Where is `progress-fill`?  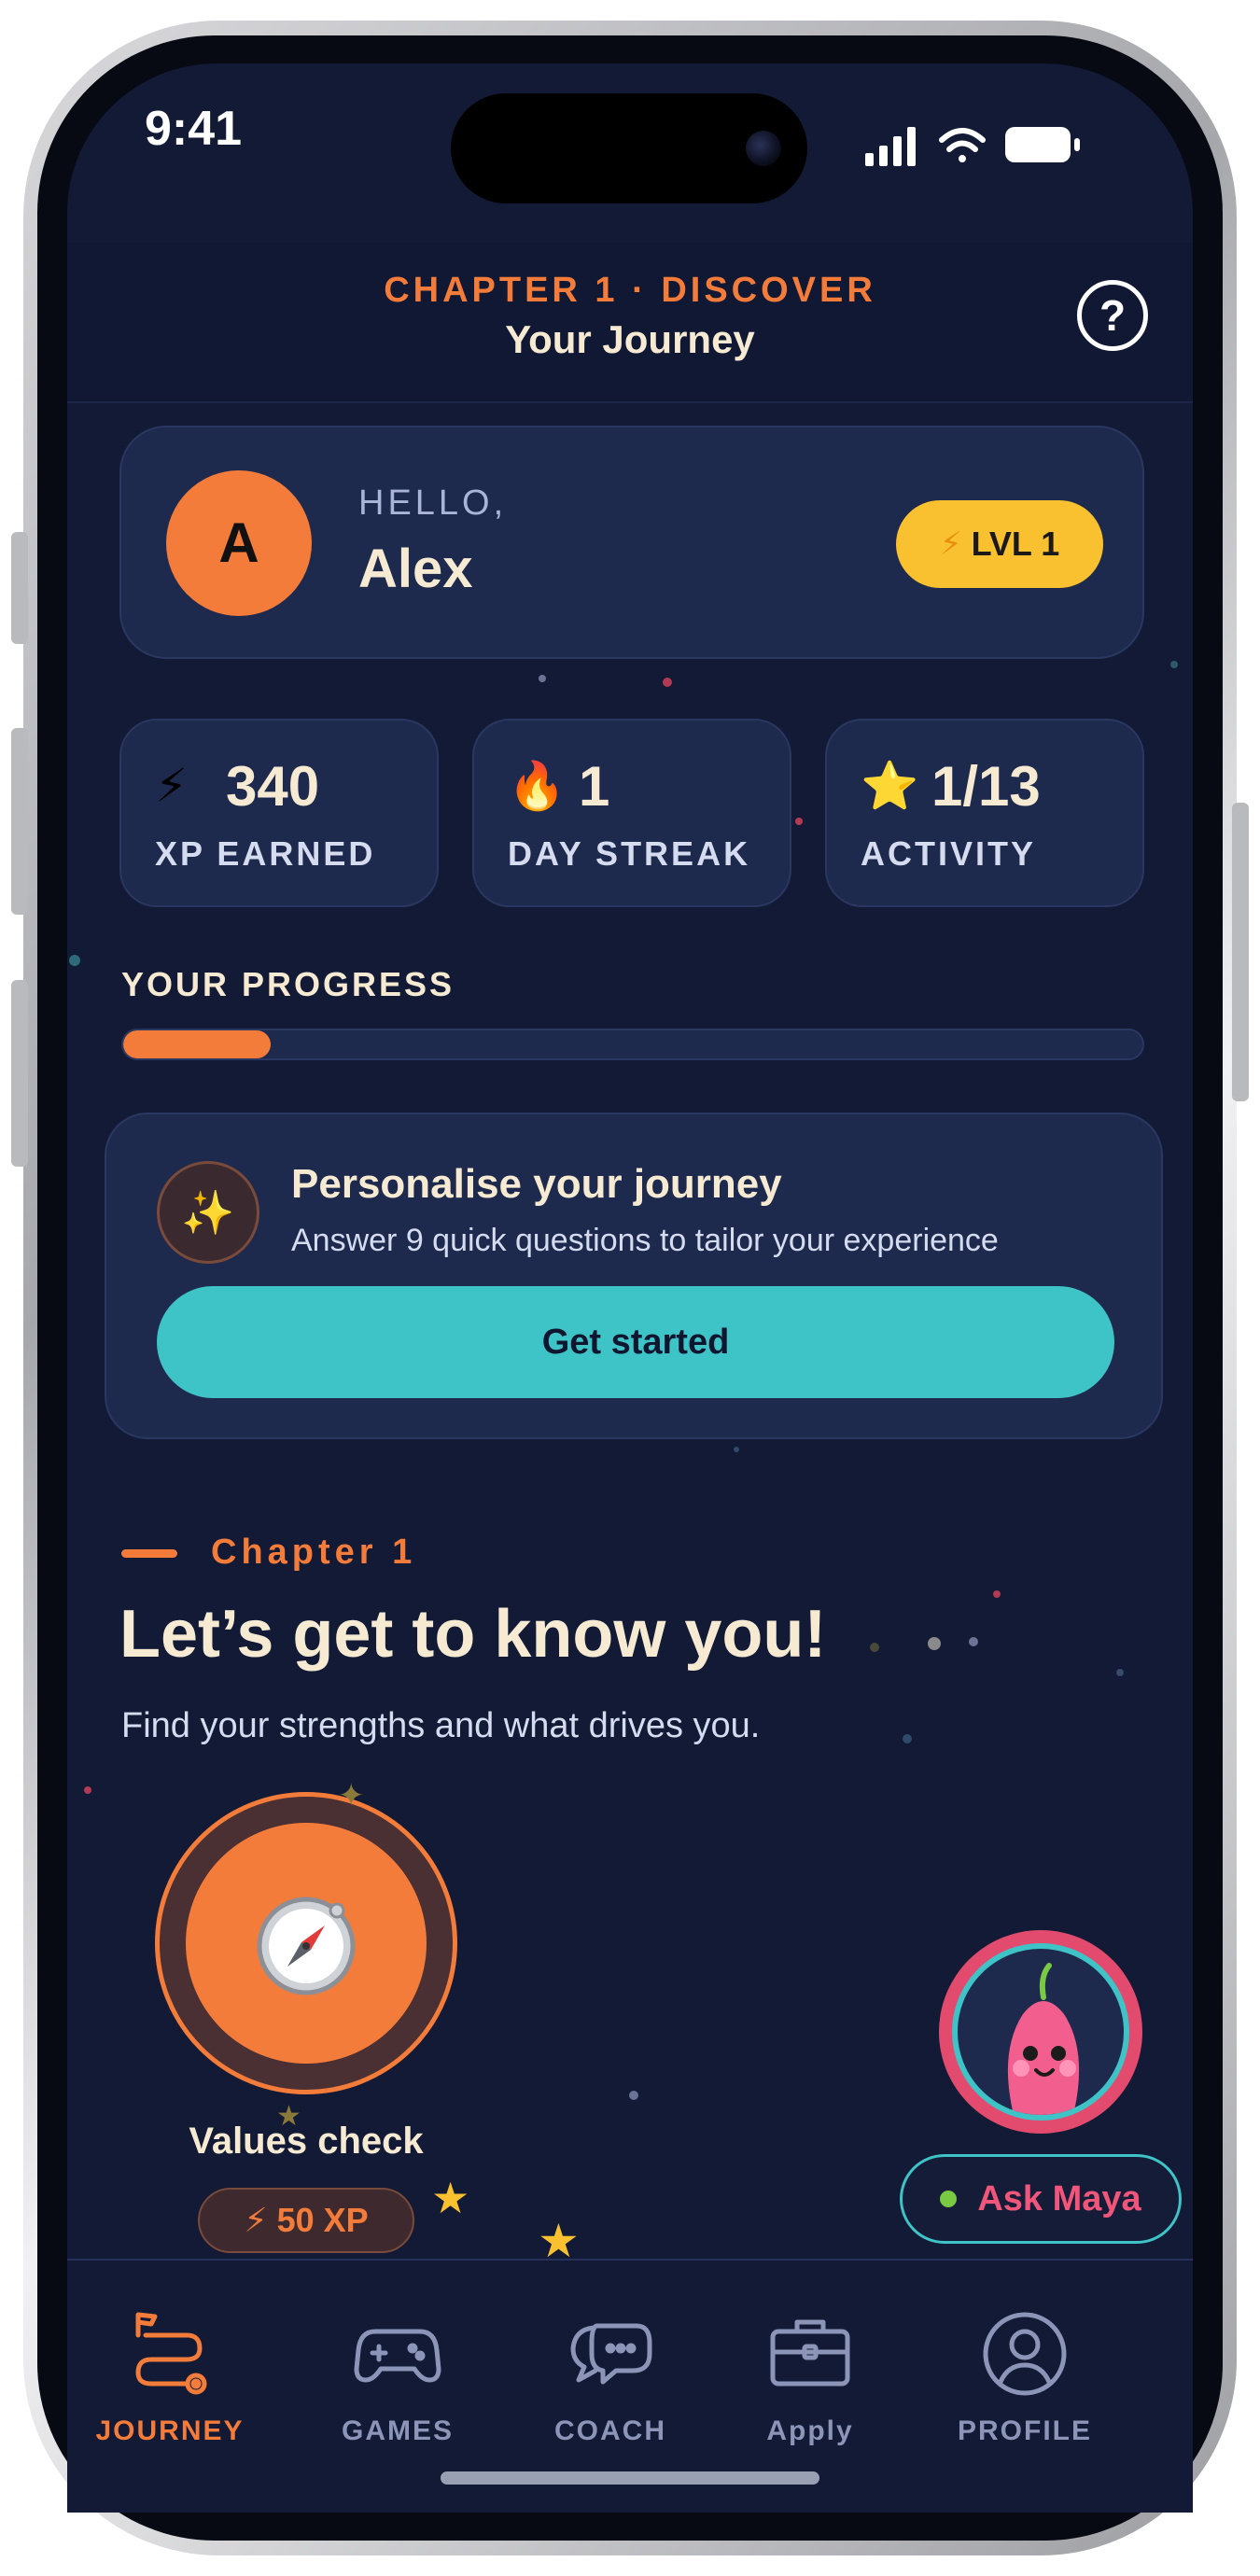
progress-fill is located at coordinates (197, 1044).